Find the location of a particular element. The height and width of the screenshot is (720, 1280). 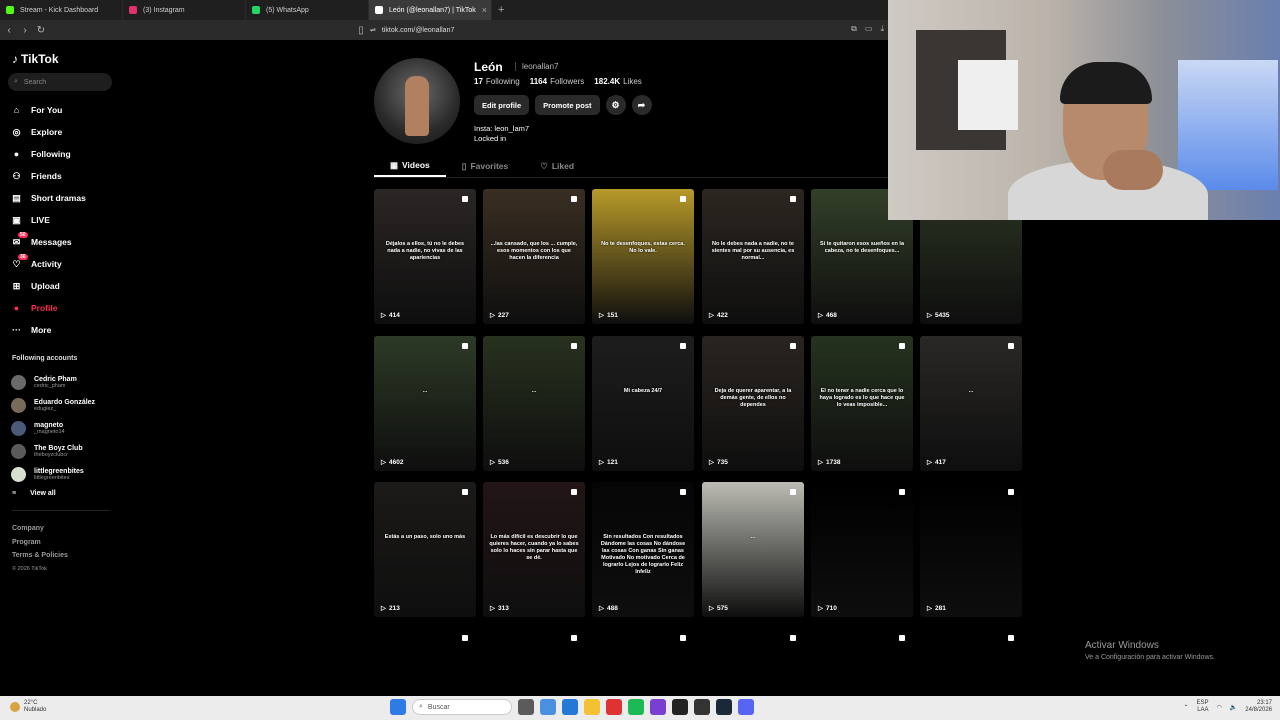

sidebar-item-live: ▣ LIVE is located at coordinates (48, 220).